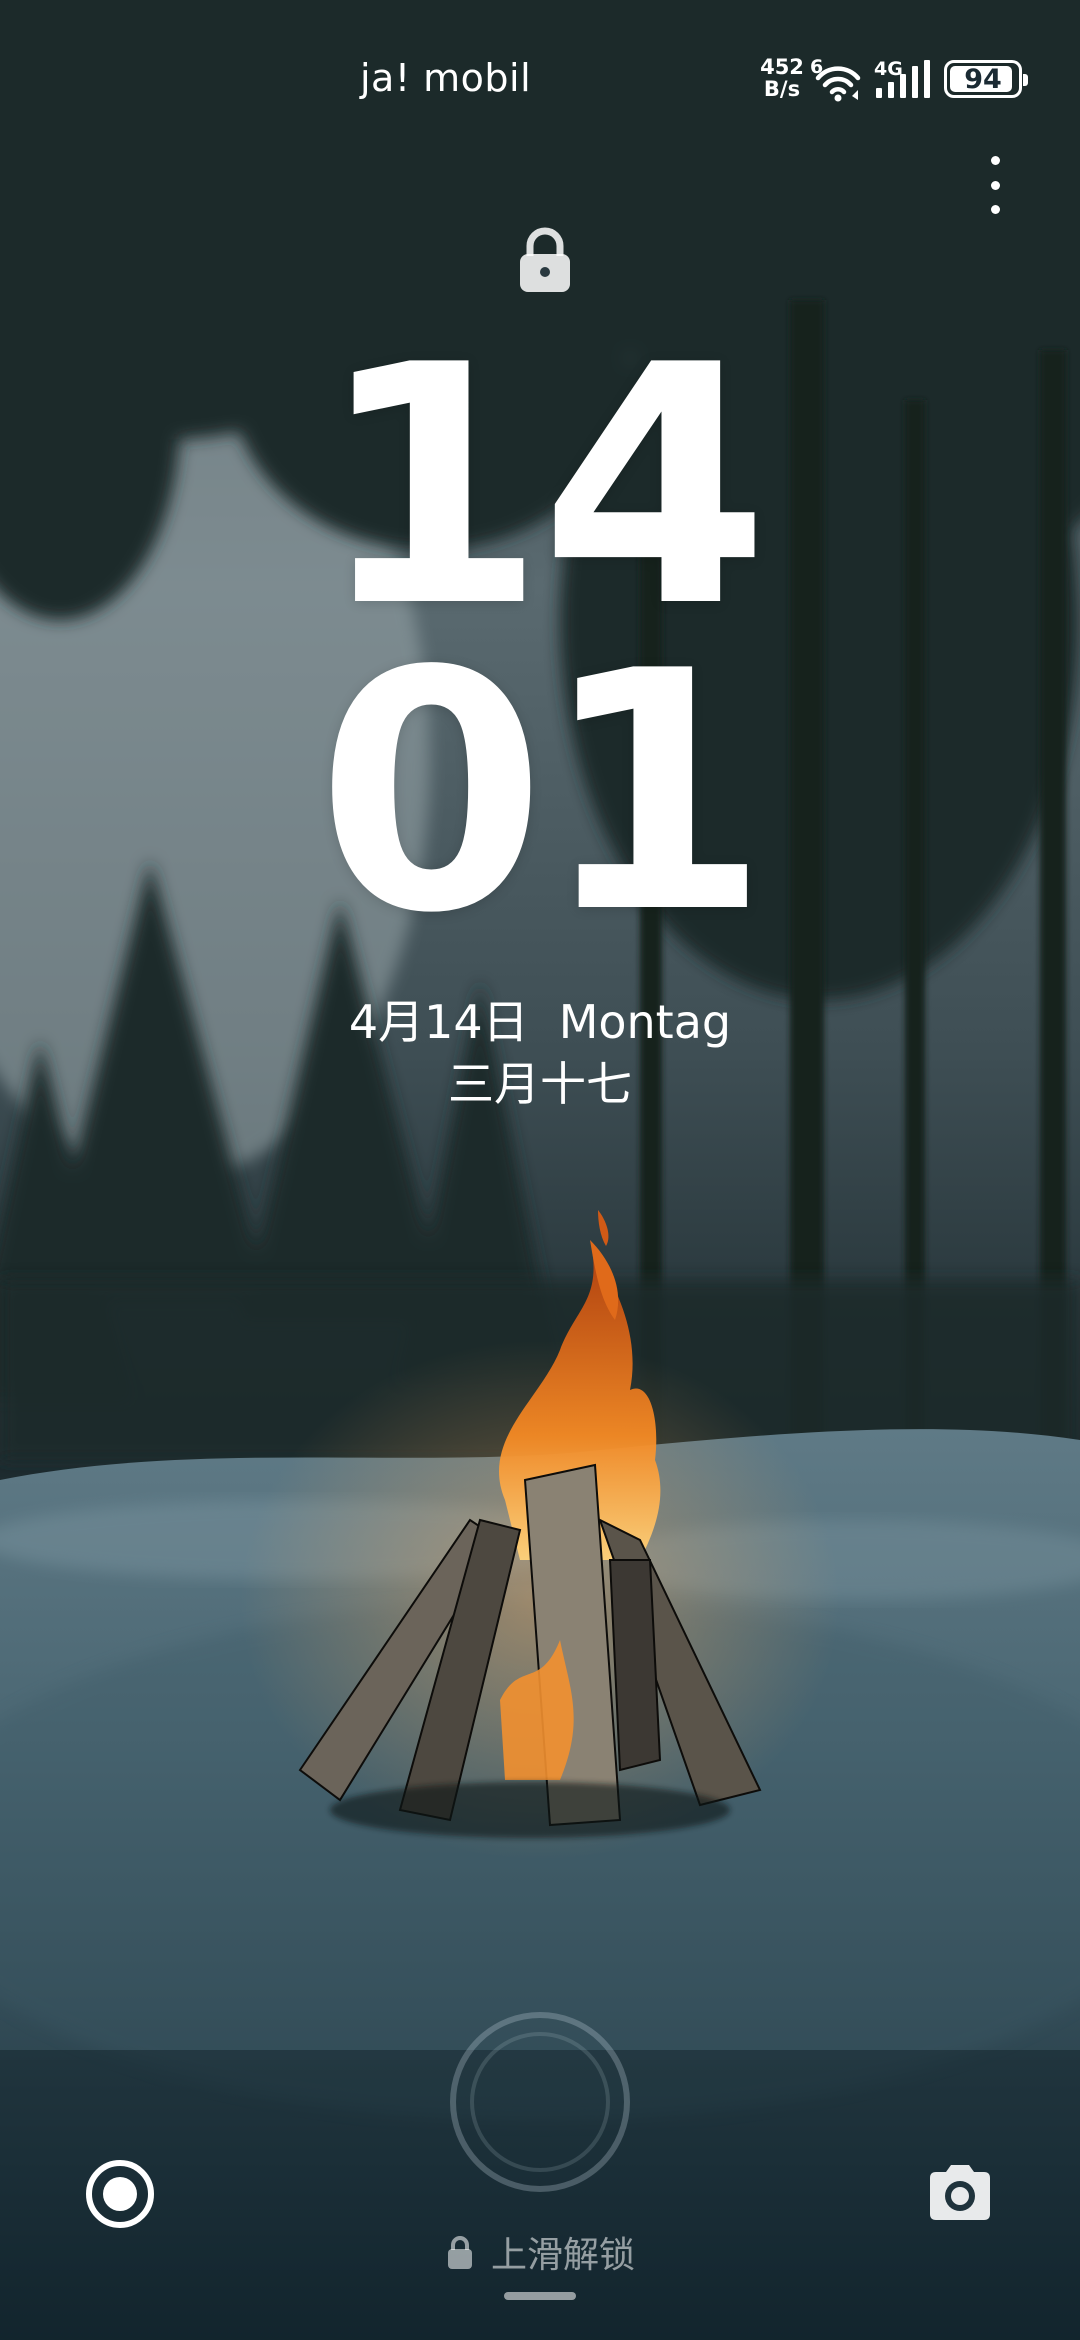 This screenshot has width=1080, height=2340. Describe the element at coordinates (562, 2255) in the screenshot. I see `swipe-unlock-text: 上滑解锁` at that location.